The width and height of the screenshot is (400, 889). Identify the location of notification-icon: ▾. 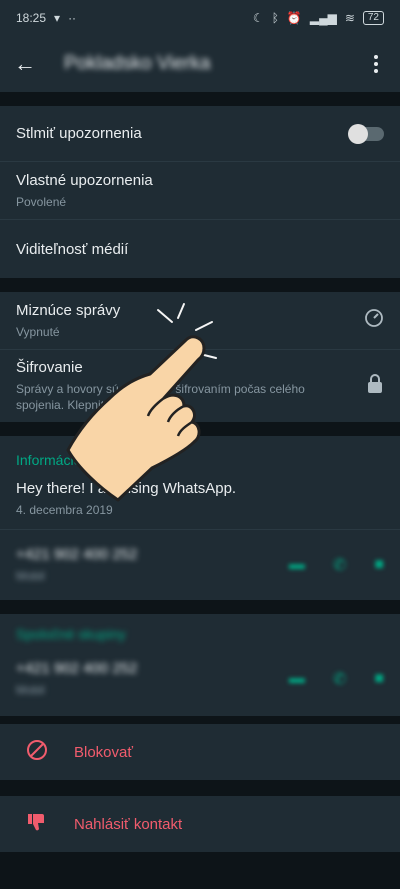
(57, 18).